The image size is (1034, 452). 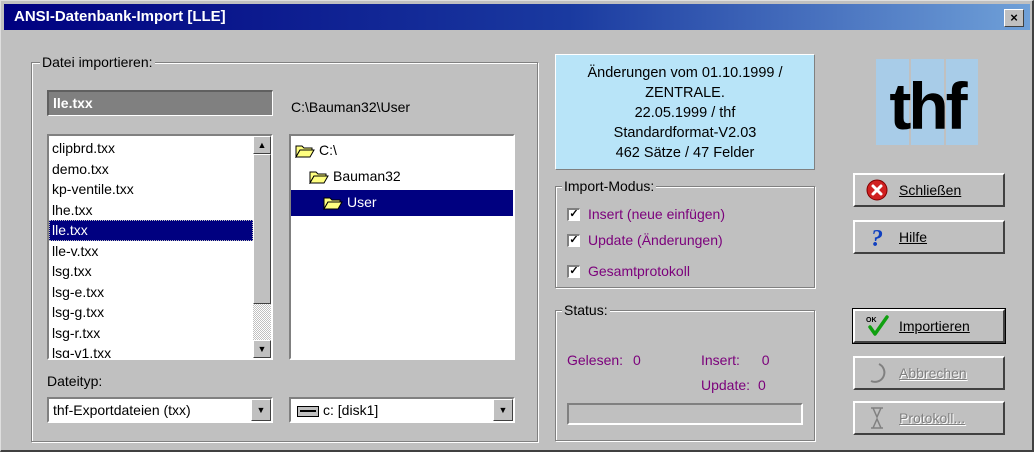 I want to click on directory-list: C:\ Bauman32 User, so click(x=402, y=247).